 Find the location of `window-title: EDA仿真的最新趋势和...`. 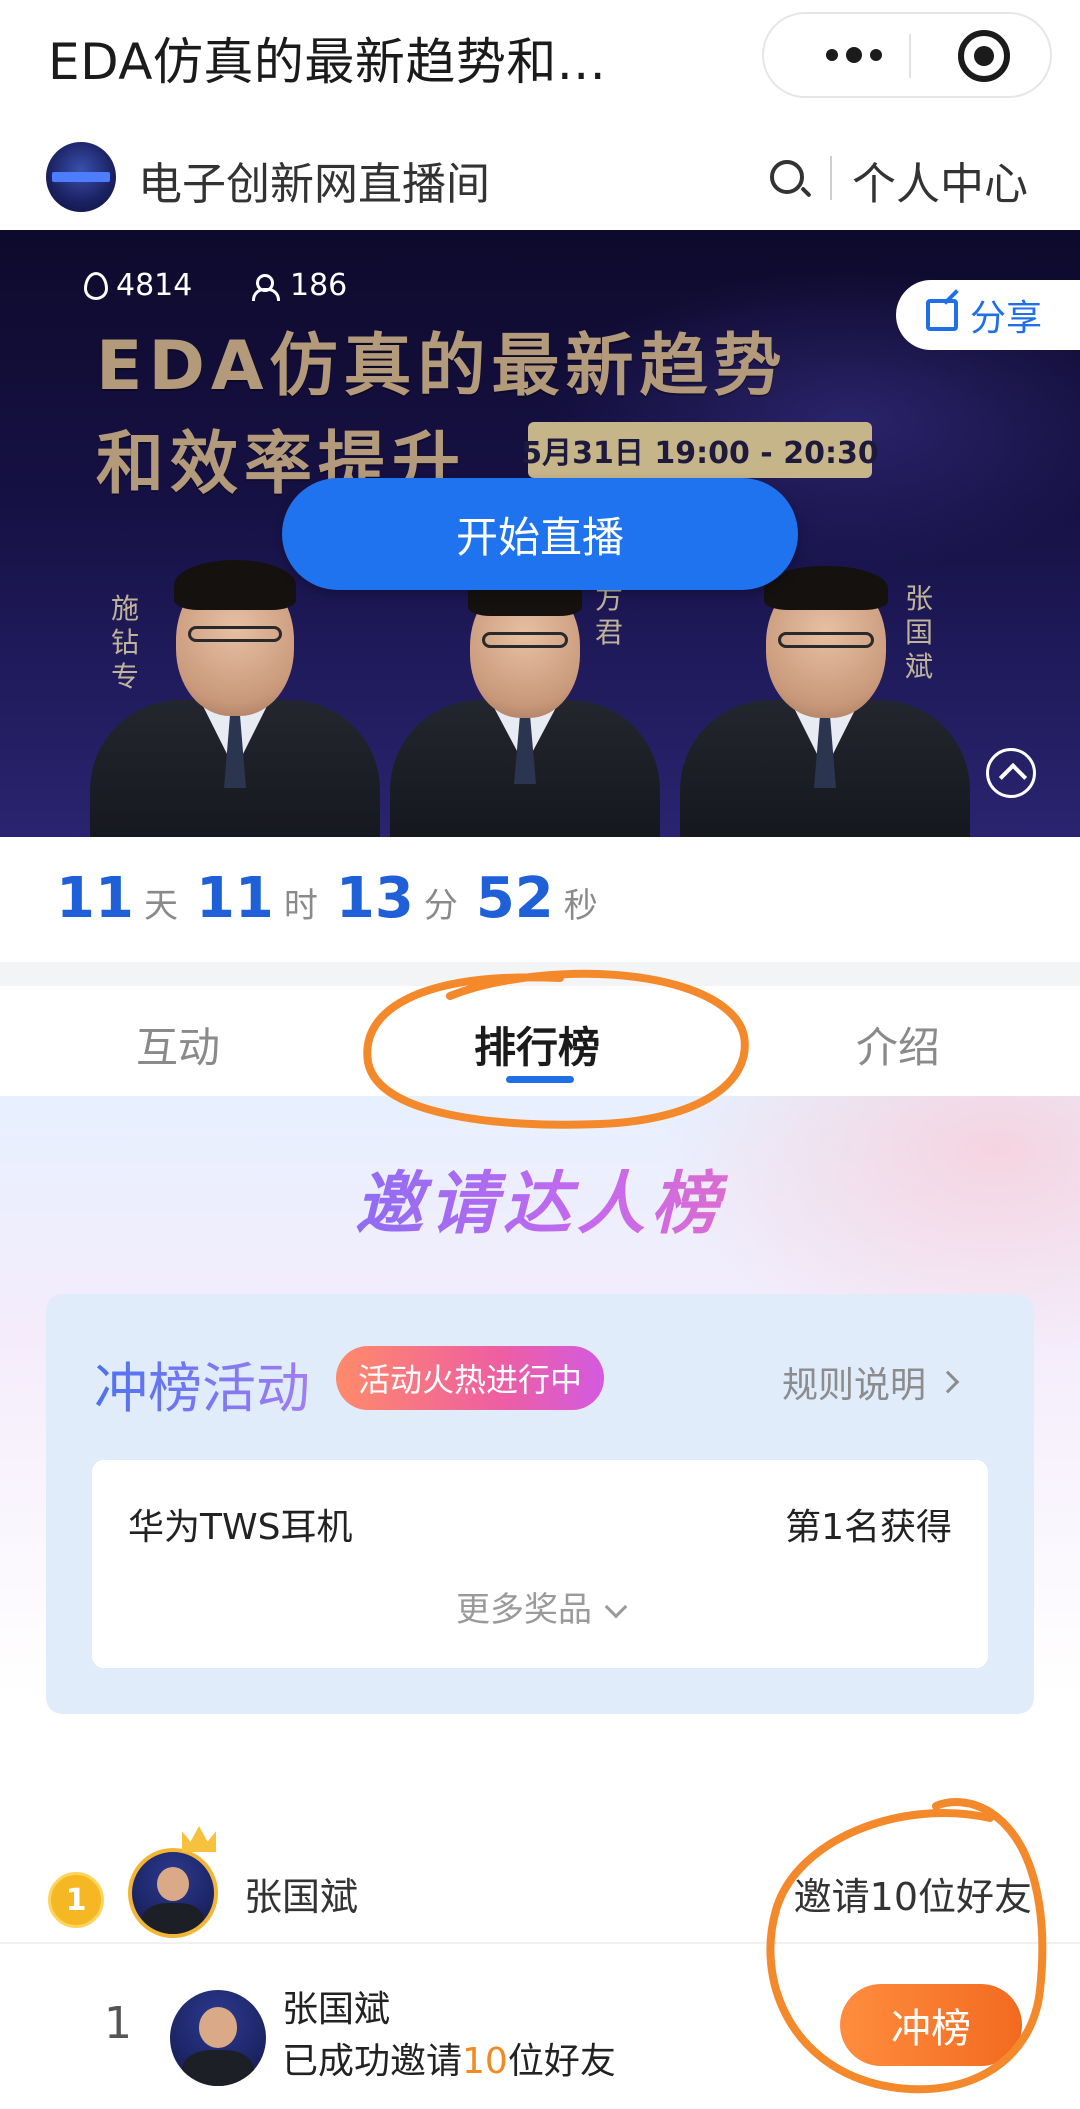

window-title: EDA仿真的最新趋势和... is located at coordinates (327, 62).